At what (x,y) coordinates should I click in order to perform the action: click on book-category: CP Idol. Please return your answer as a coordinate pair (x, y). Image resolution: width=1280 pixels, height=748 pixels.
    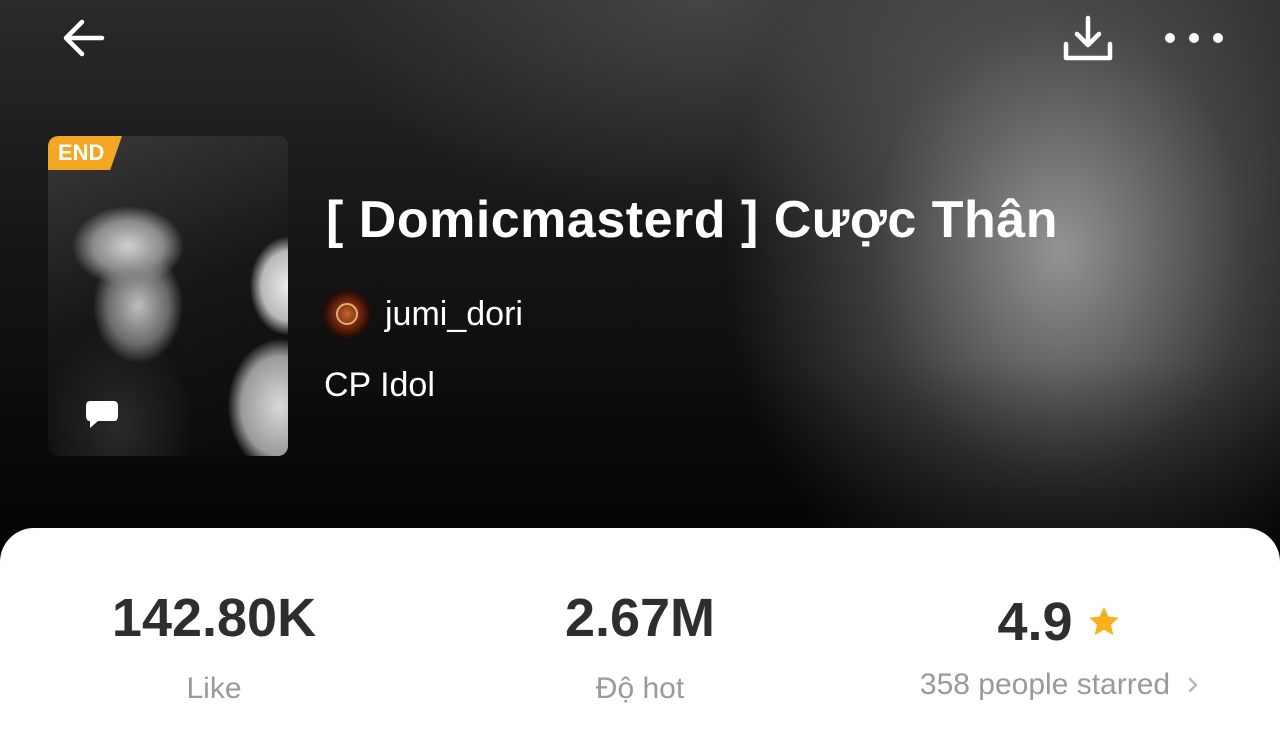
    Looking at the image, I should click on (379, 385).